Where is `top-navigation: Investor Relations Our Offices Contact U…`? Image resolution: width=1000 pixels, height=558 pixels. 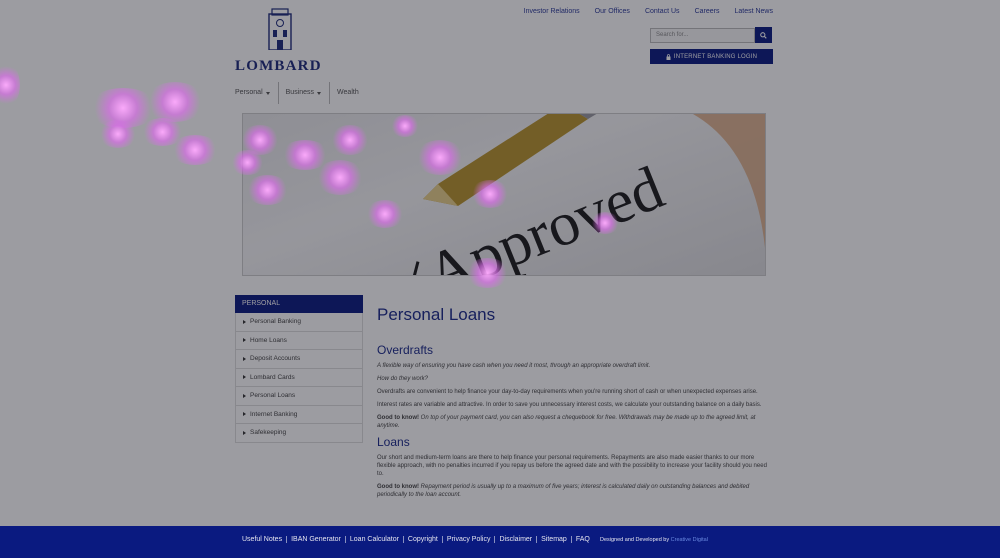
top-navigation: Investor Relations Our Offices Contact U… is located at coordinates (648, 11).